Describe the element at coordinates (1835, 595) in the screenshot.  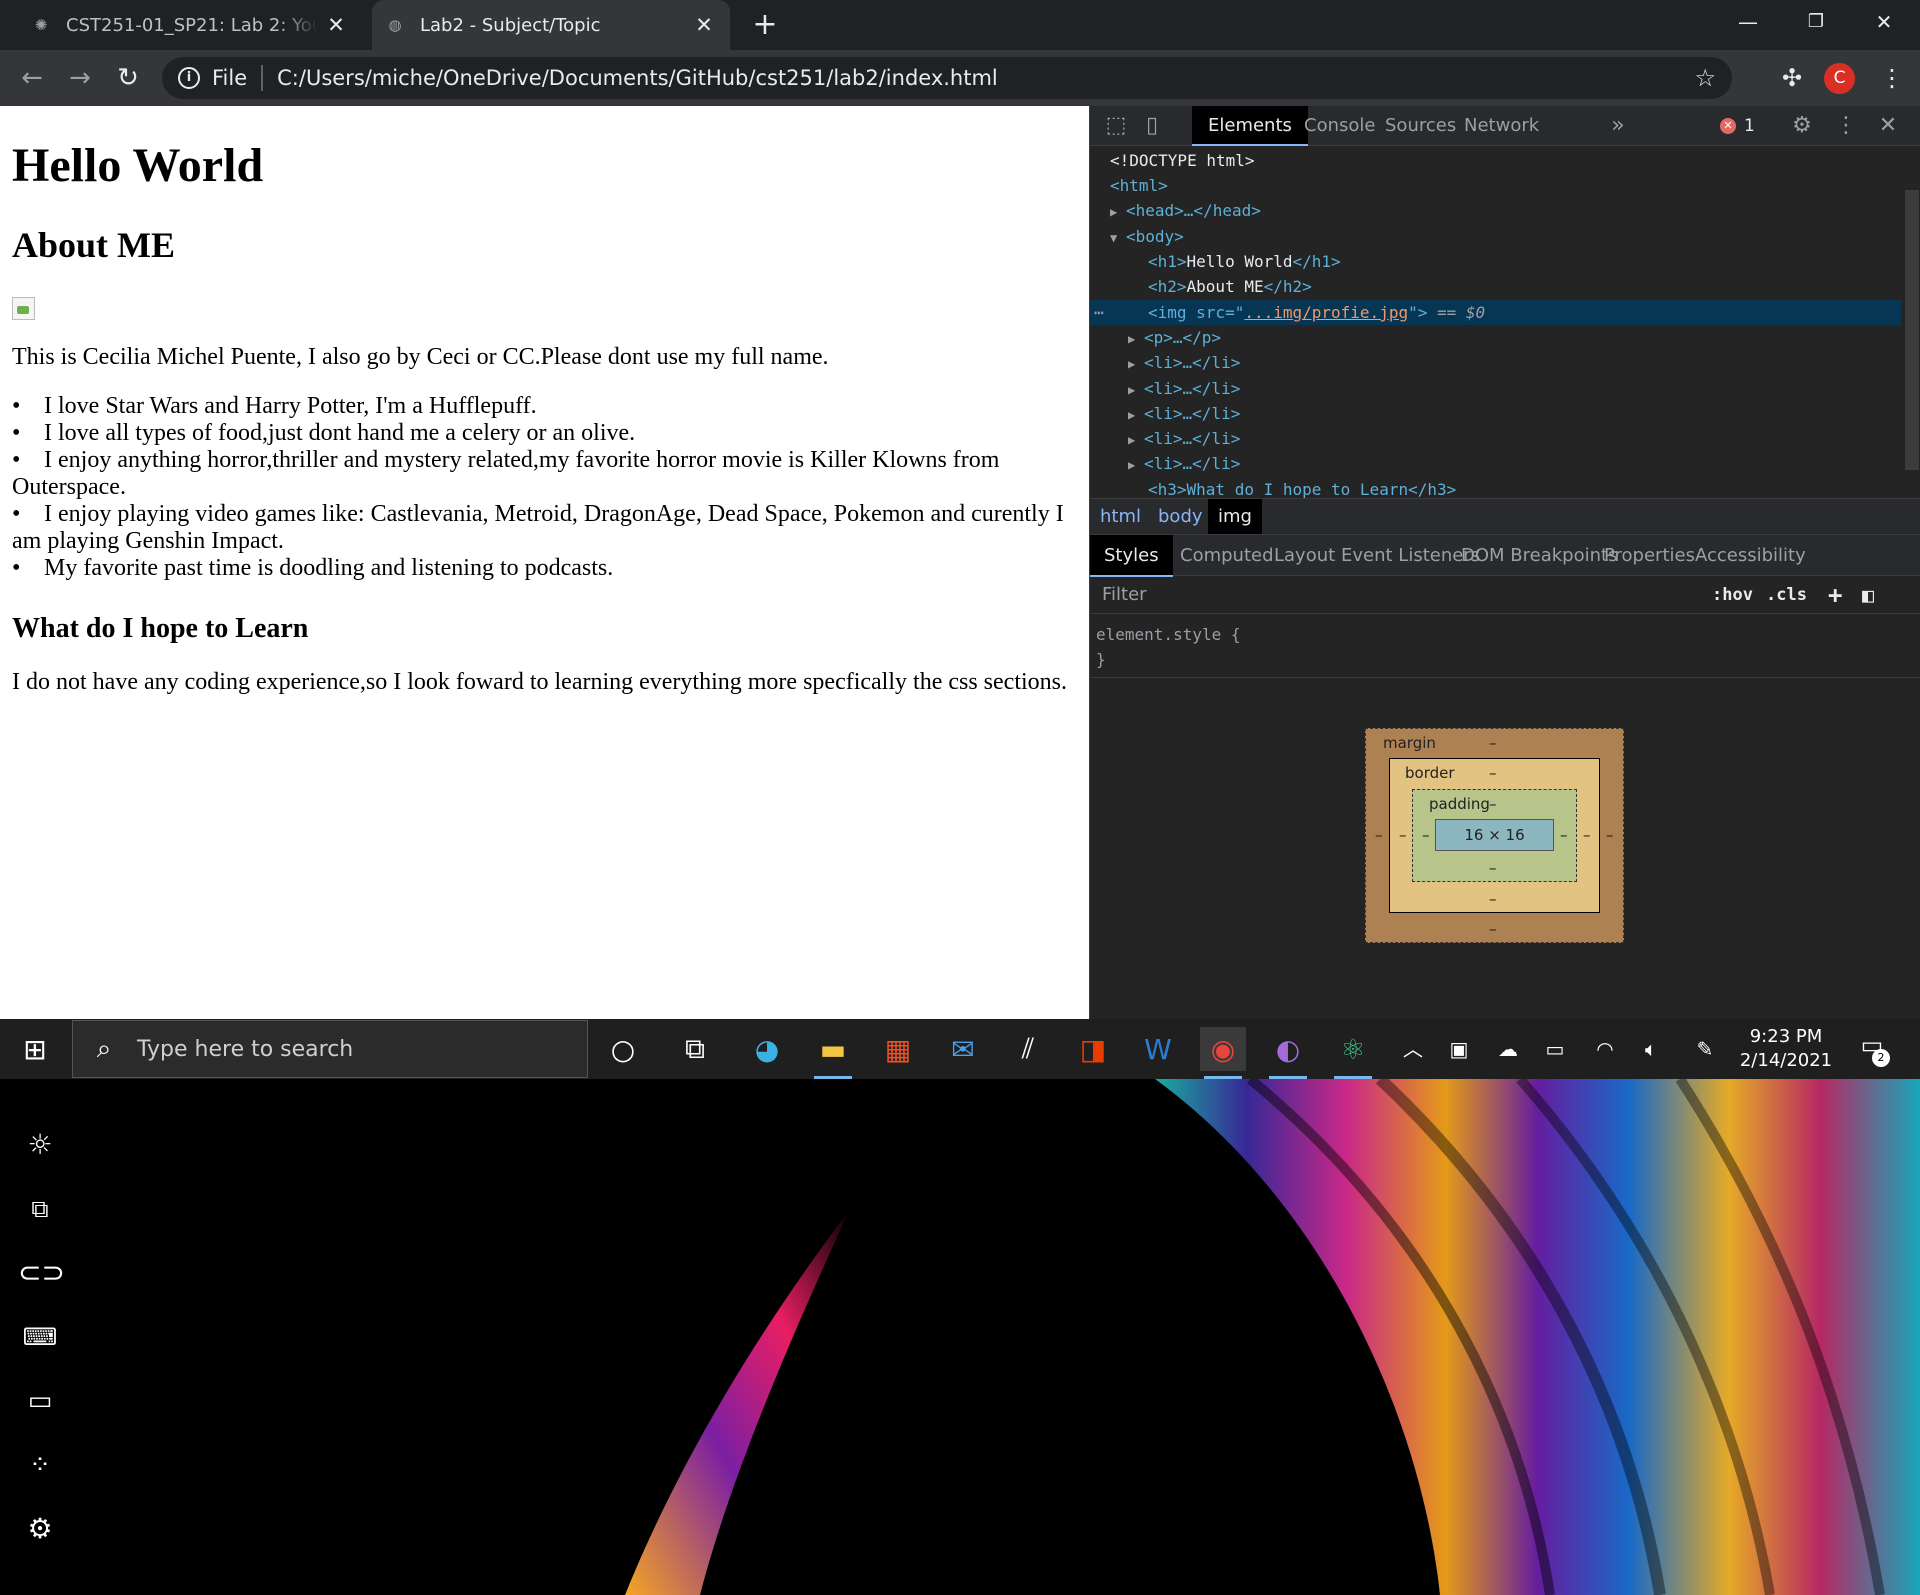
I see `add-style-rule-icon: +` at that location.